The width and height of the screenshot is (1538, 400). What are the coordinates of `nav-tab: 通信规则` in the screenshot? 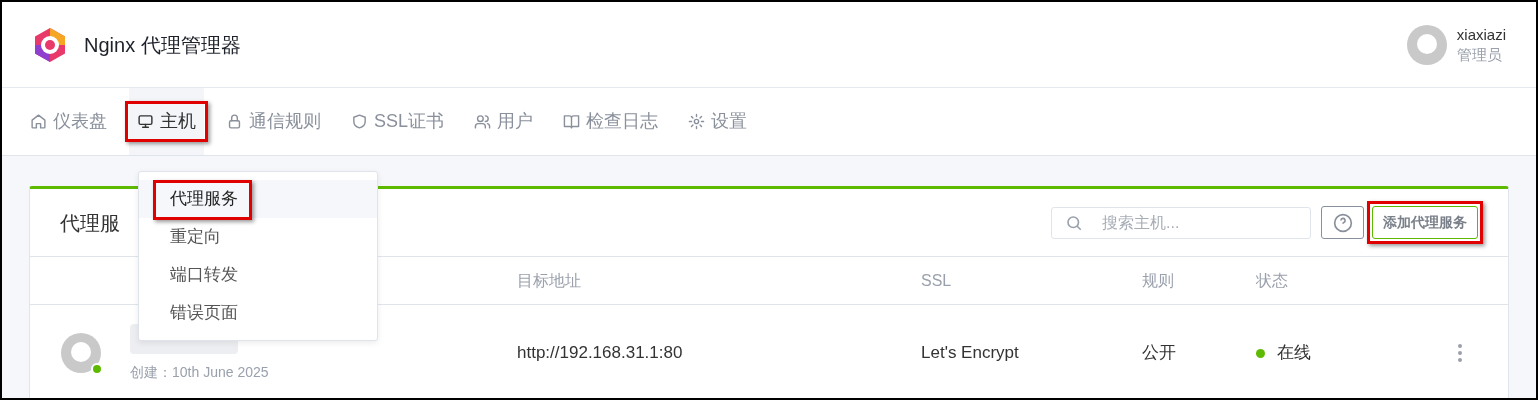 It's located at (273, 121).